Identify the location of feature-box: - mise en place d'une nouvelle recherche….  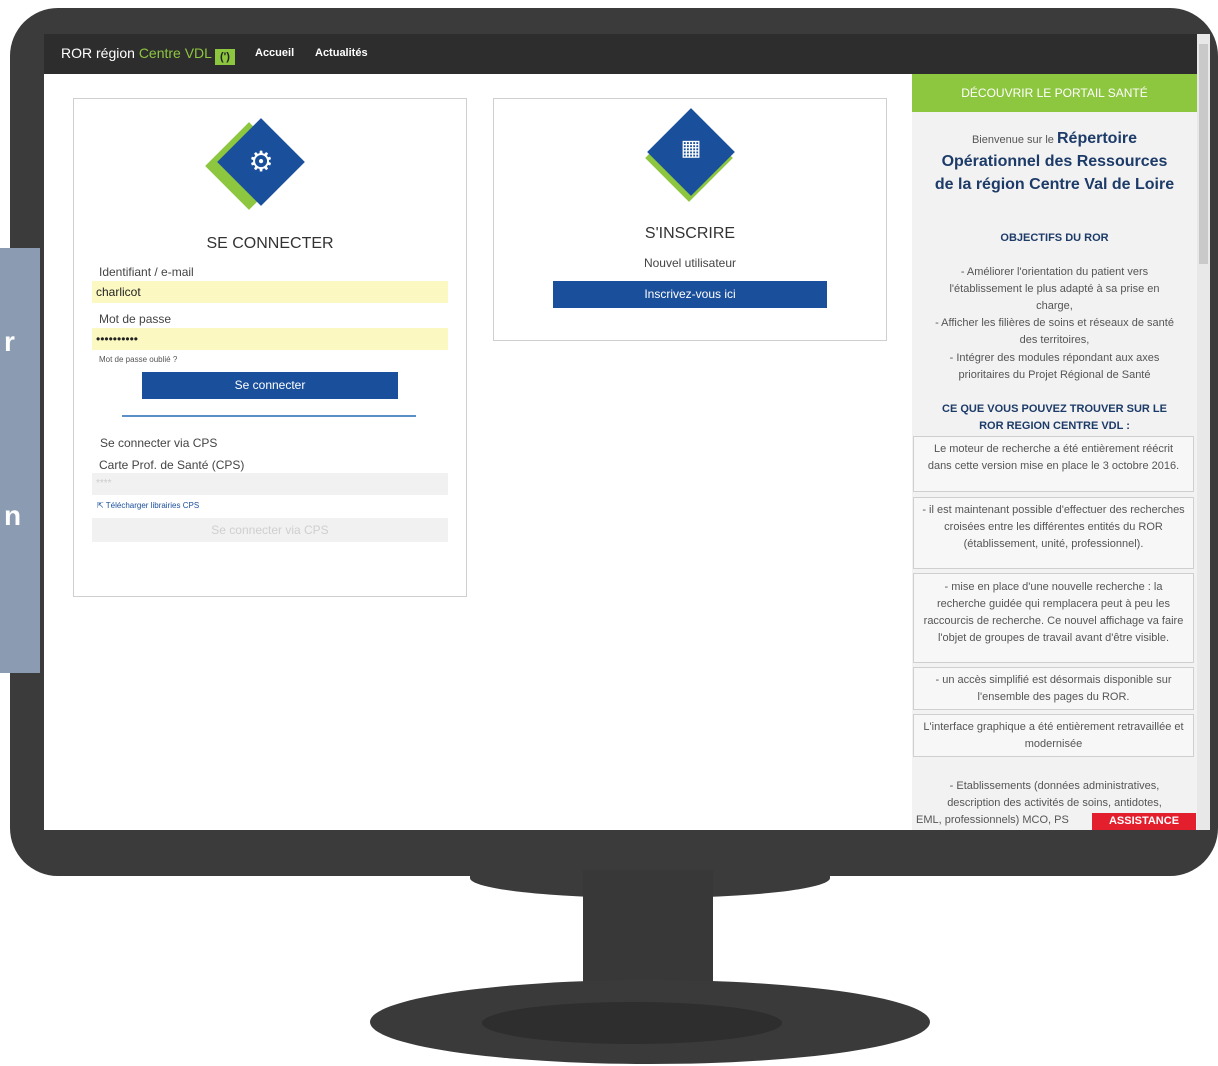
(1053, 618).